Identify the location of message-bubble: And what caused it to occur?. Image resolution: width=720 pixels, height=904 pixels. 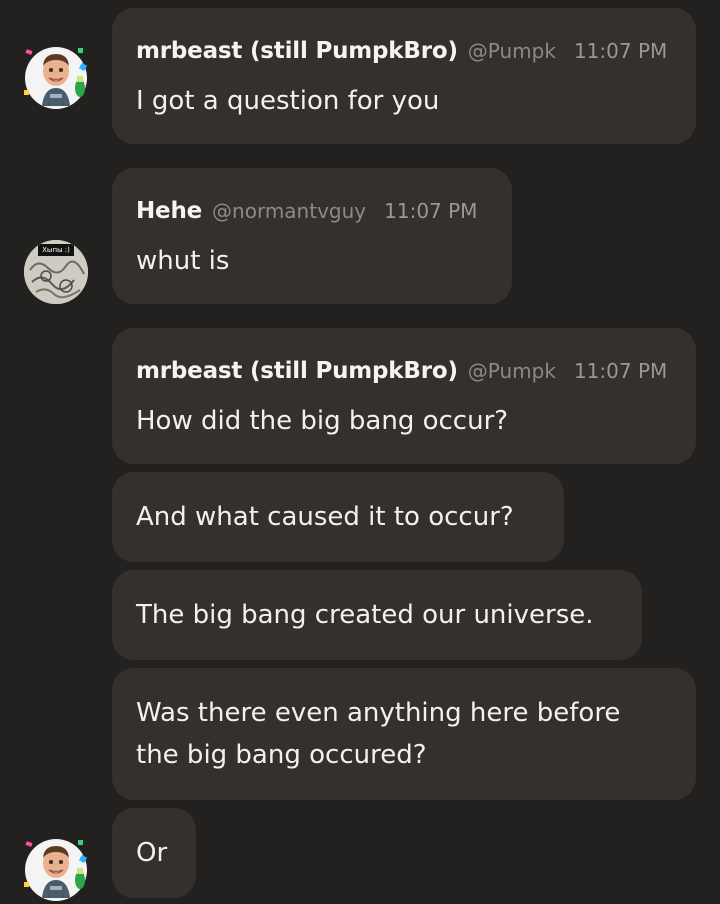
(338, 517).